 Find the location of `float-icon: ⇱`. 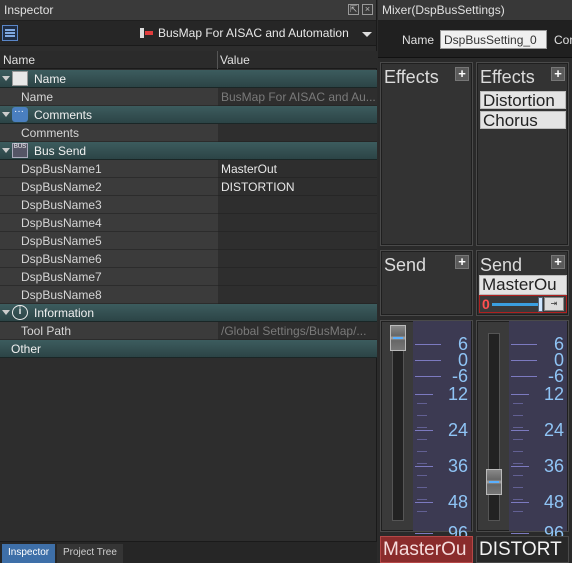

float-icon: ⇱ is located at coordinates (353, 9).